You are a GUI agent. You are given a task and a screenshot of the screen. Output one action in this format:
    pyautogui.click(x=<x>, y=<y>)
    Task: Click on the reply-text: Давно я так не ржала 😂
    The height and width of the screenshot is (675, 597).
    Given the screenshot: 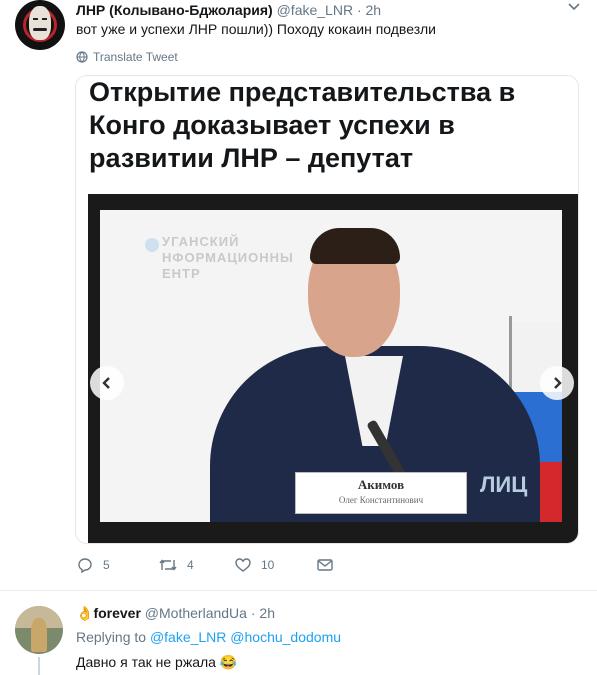 What is the action you would take?
    pyautogui.click(x=157, y=662)
    